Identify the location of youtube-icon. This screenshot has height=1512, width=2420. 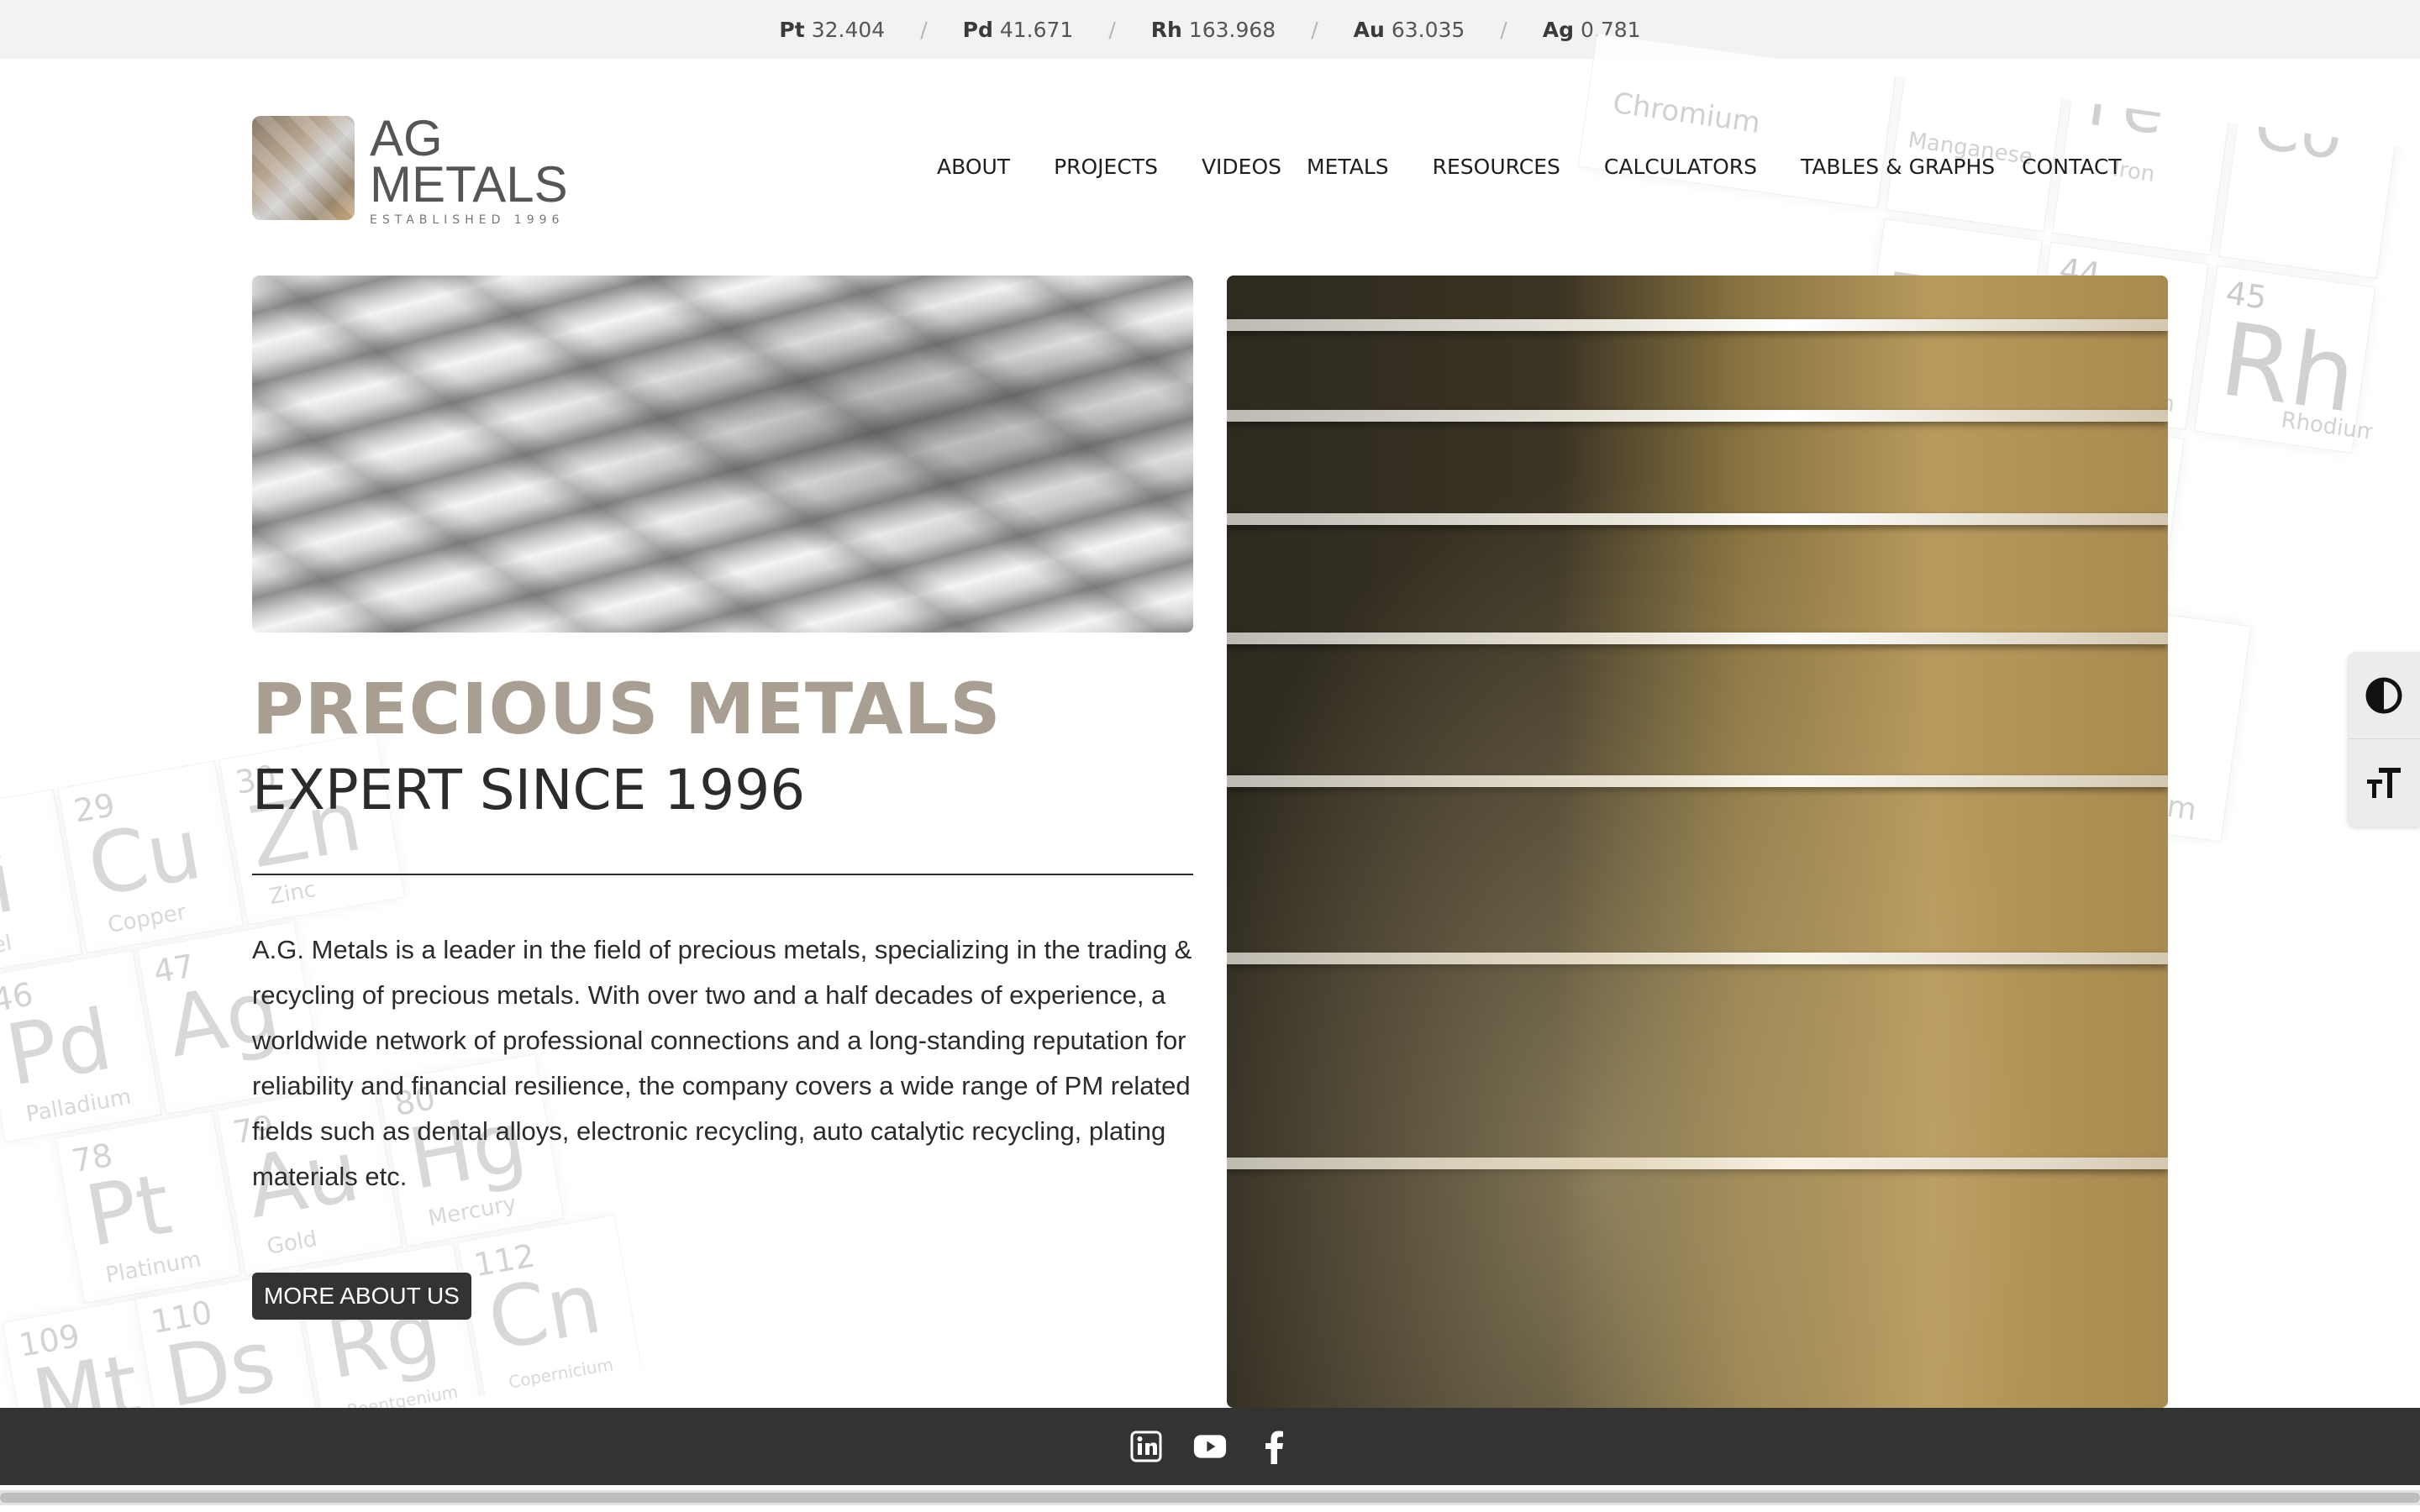
(1210, 1446).